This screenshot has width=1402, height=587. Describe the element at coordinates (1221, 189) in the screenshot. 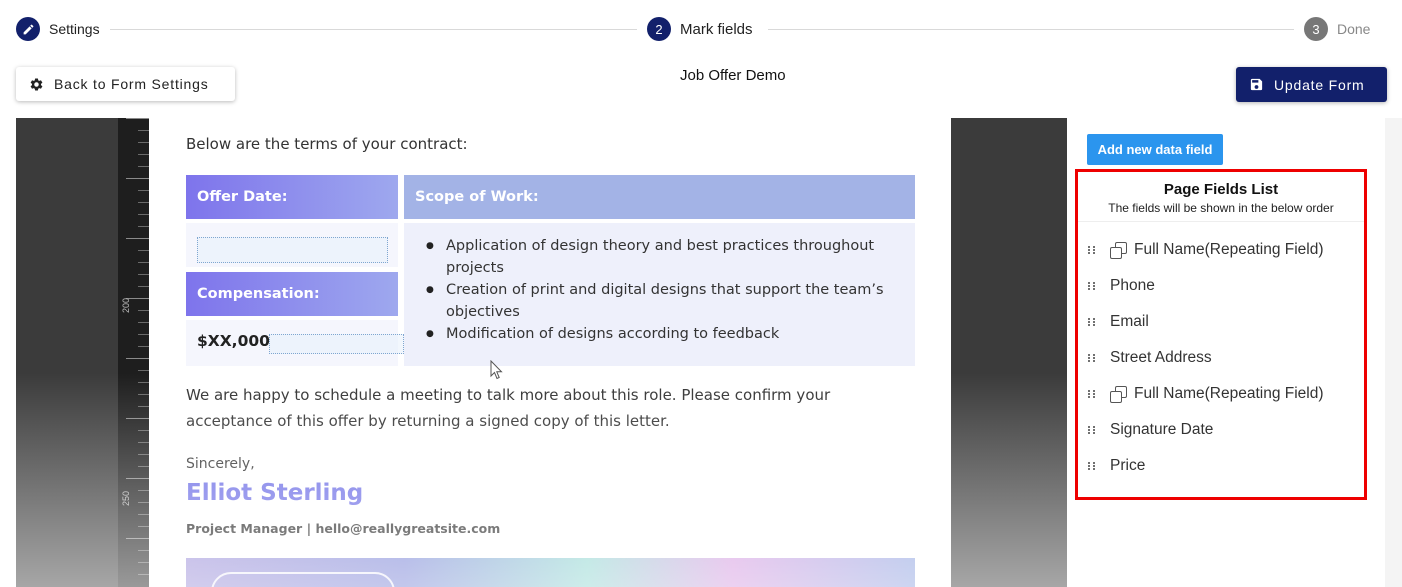

I see `fields-list-title: Page Fields List` at that location.